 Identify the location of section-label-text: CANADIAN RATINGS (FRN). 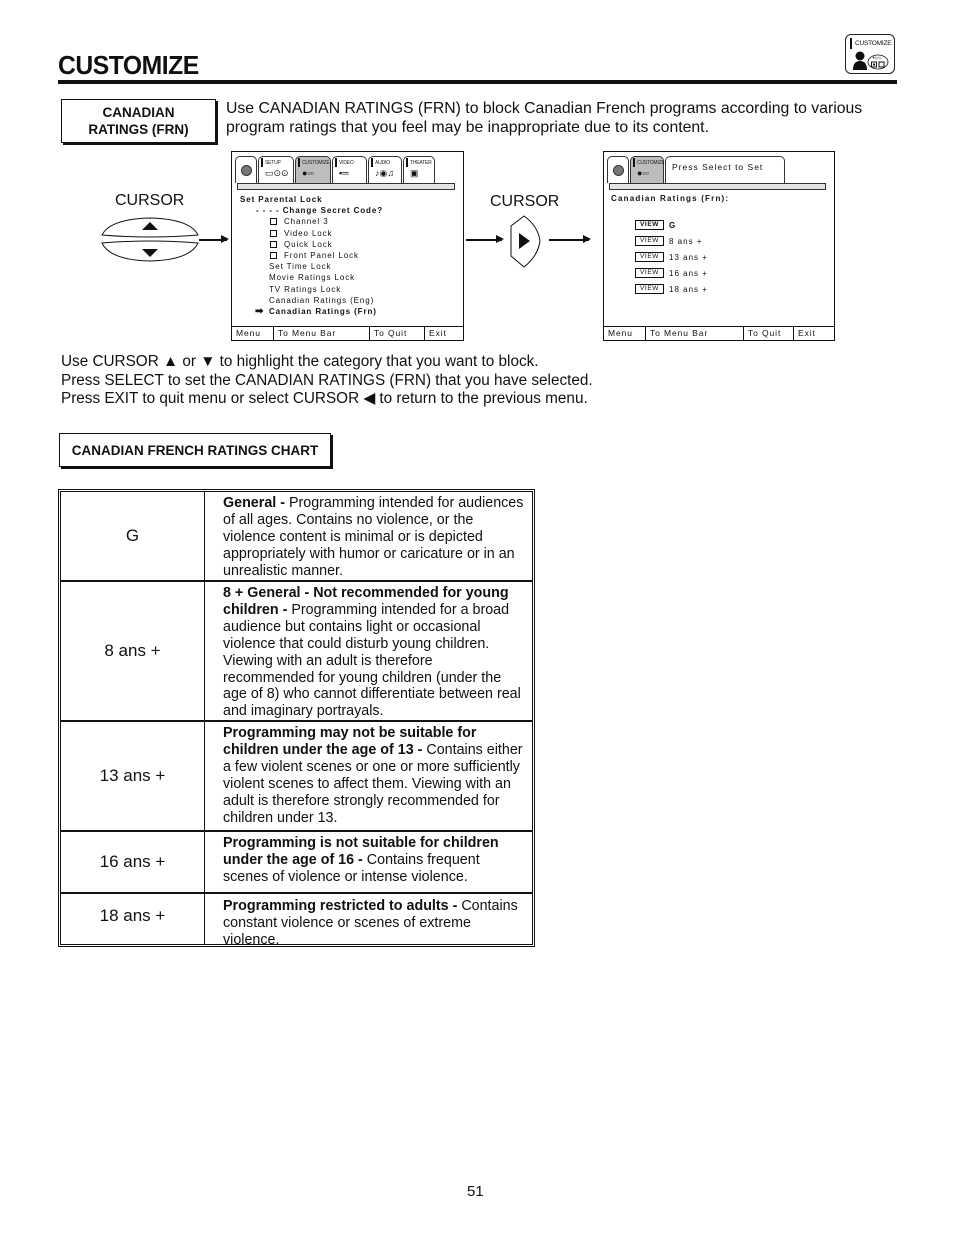
(138, 121).